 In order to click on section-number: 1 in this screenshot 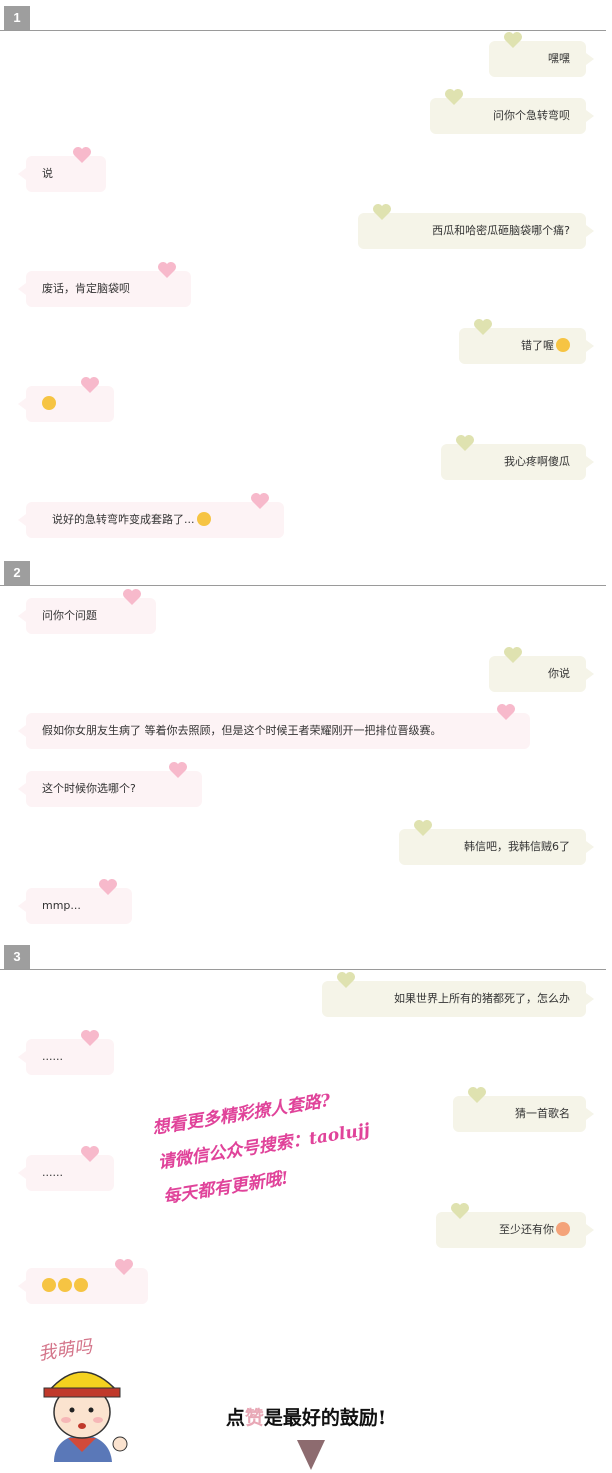, I will do `click(17, 18)`.